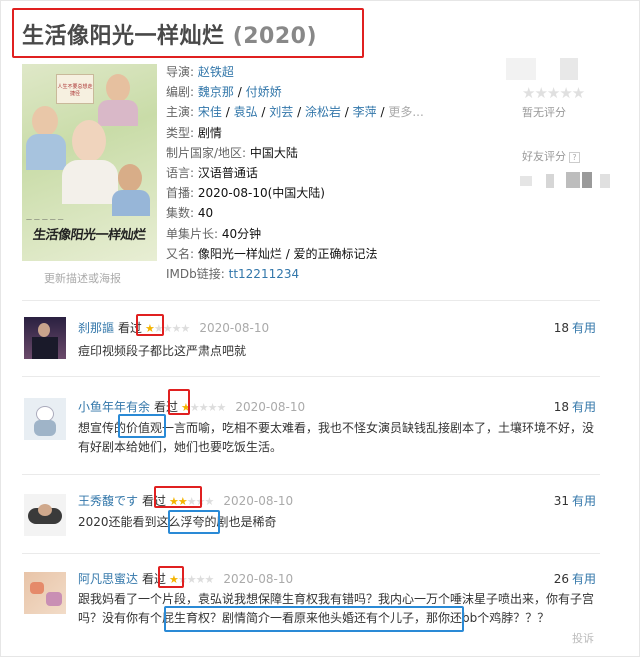 This screenshot has width=640, height=657. Describe the element at coordinates (216, 92) in the screenshot. I see `writer-link: 魏京那` at that location.